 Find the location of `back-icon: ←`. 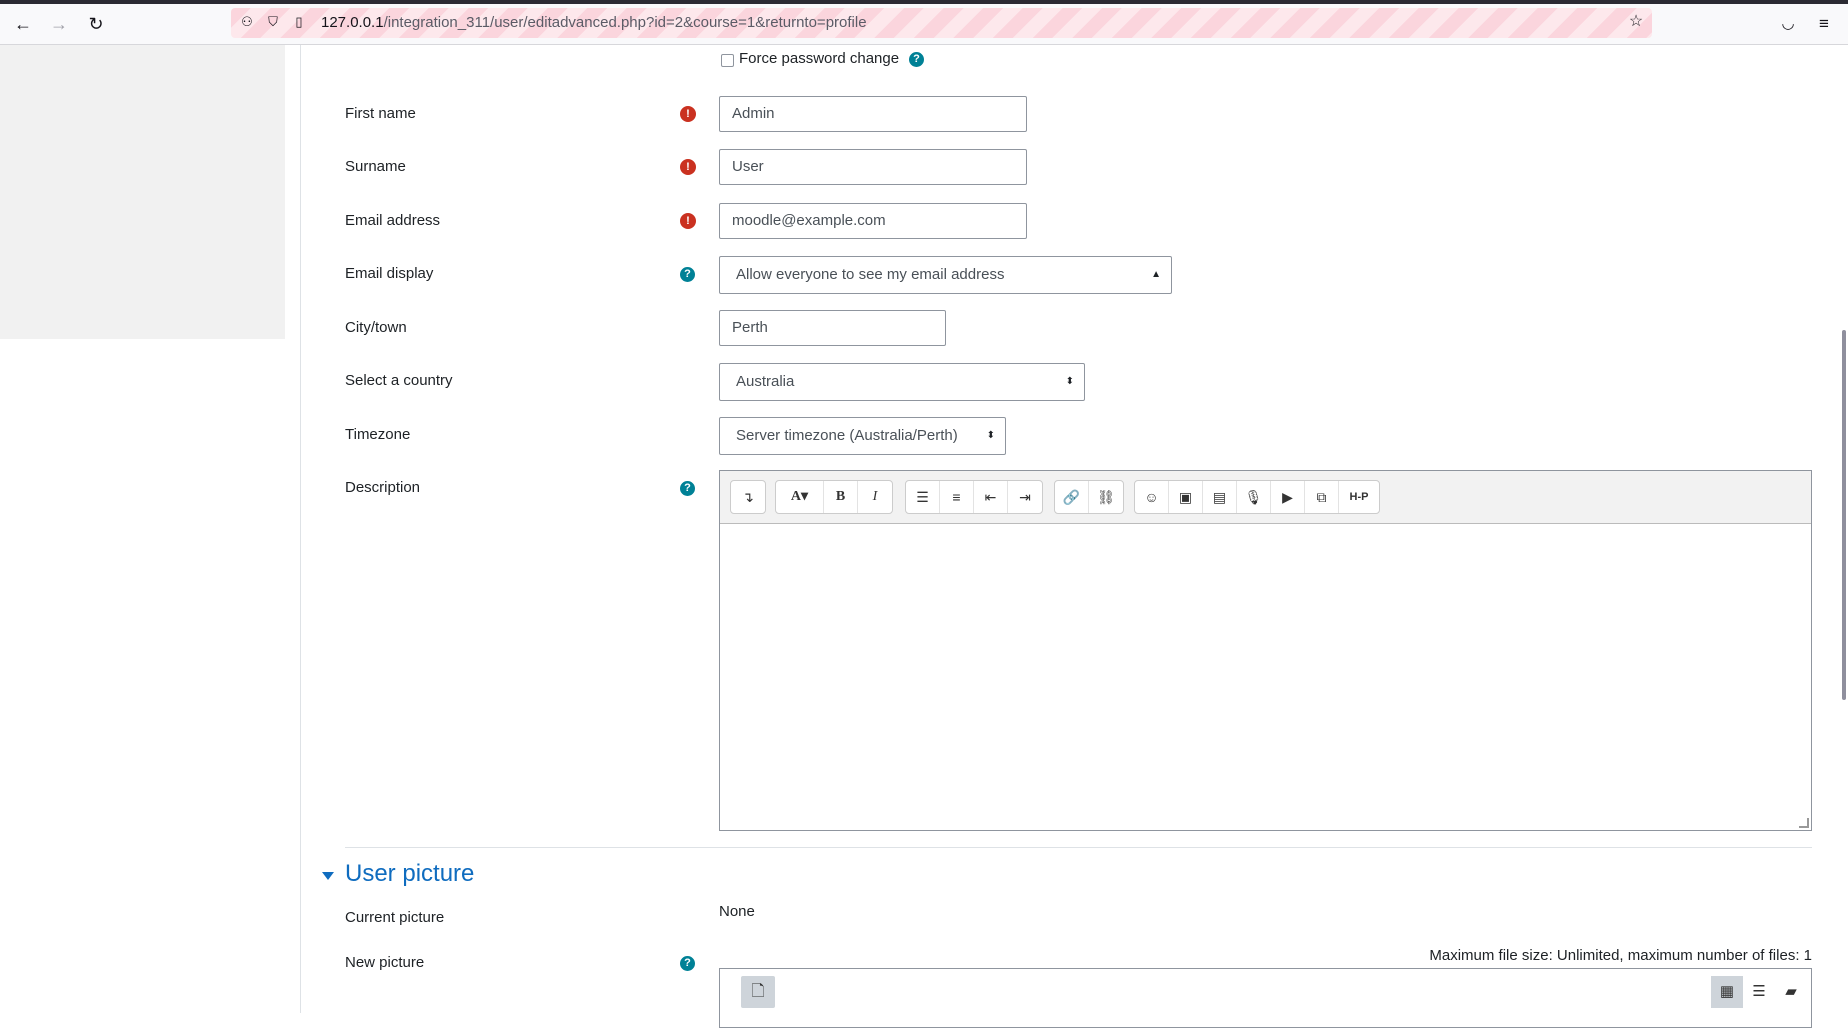

back-icon: ← is located at coordinates (23, 24).